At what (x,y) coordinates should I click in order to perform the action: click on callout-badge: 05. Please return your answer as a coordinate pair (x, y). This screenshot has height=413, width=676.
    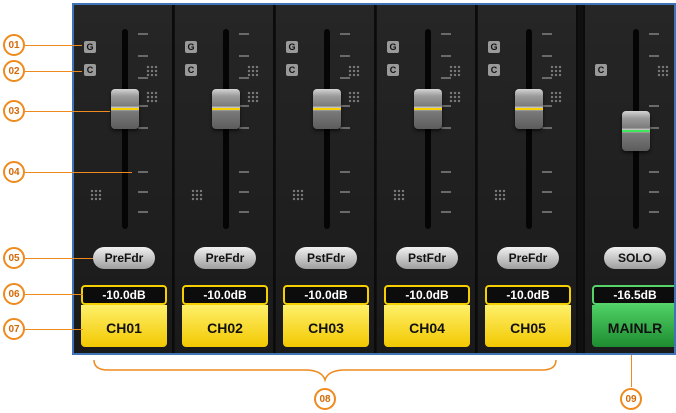
    Looking at the image, I should click on (14, 258).